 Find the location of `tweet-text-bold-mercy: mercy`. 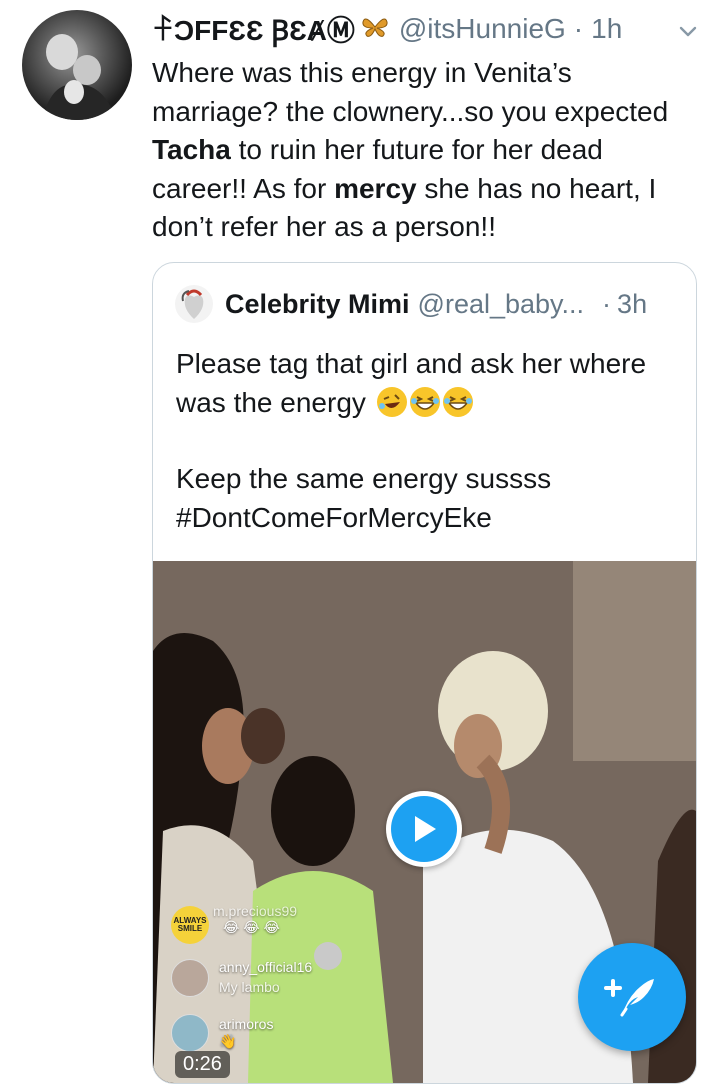

tweet-text-bold-mercy: mercy is located at coordinates (375, 188).